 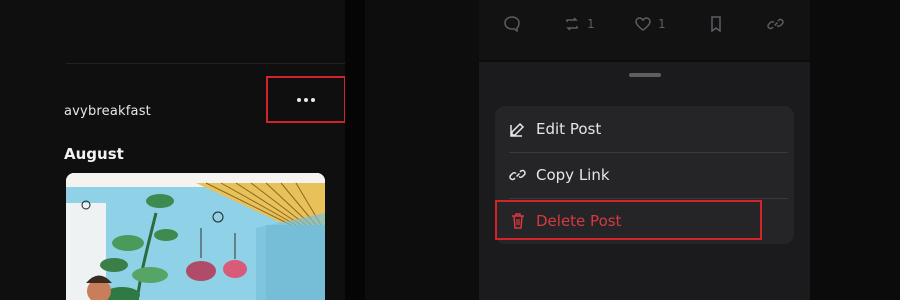 What do you see at coordinates (518, 129) in the screenshot?
I see `edit-icon` at bounding box center [518, 129].